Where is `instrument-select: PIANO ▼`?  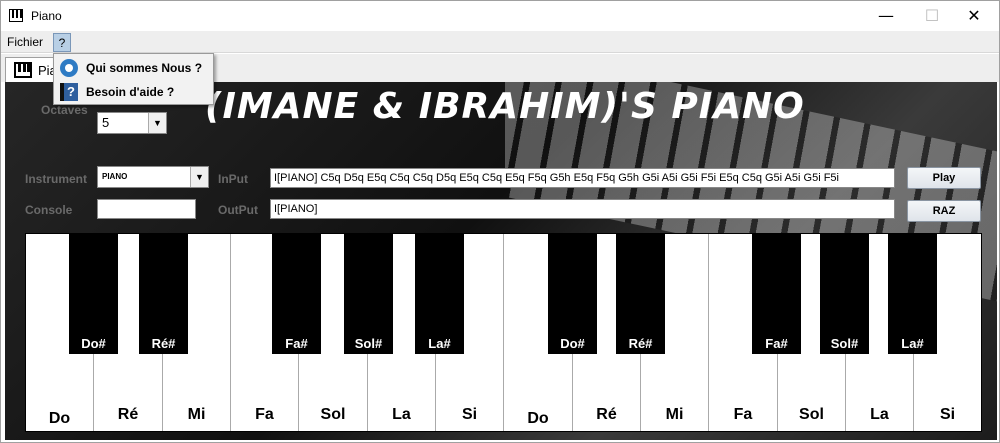
instrument-select: PIANO ▼ is located at coordinates (153, 177).